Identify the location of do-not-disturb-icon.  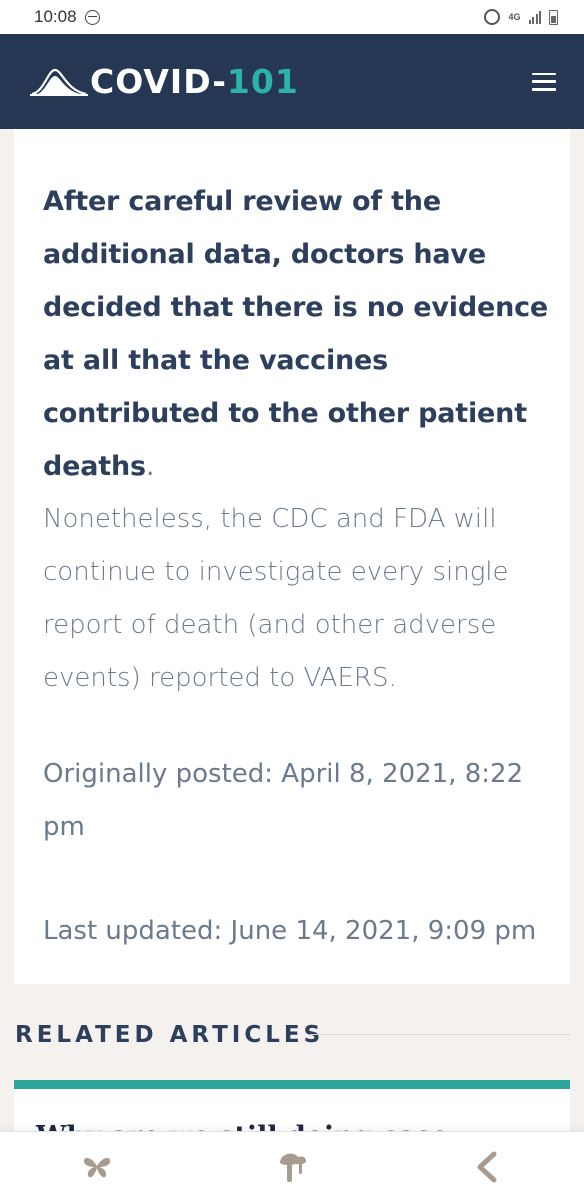
(92, 17).